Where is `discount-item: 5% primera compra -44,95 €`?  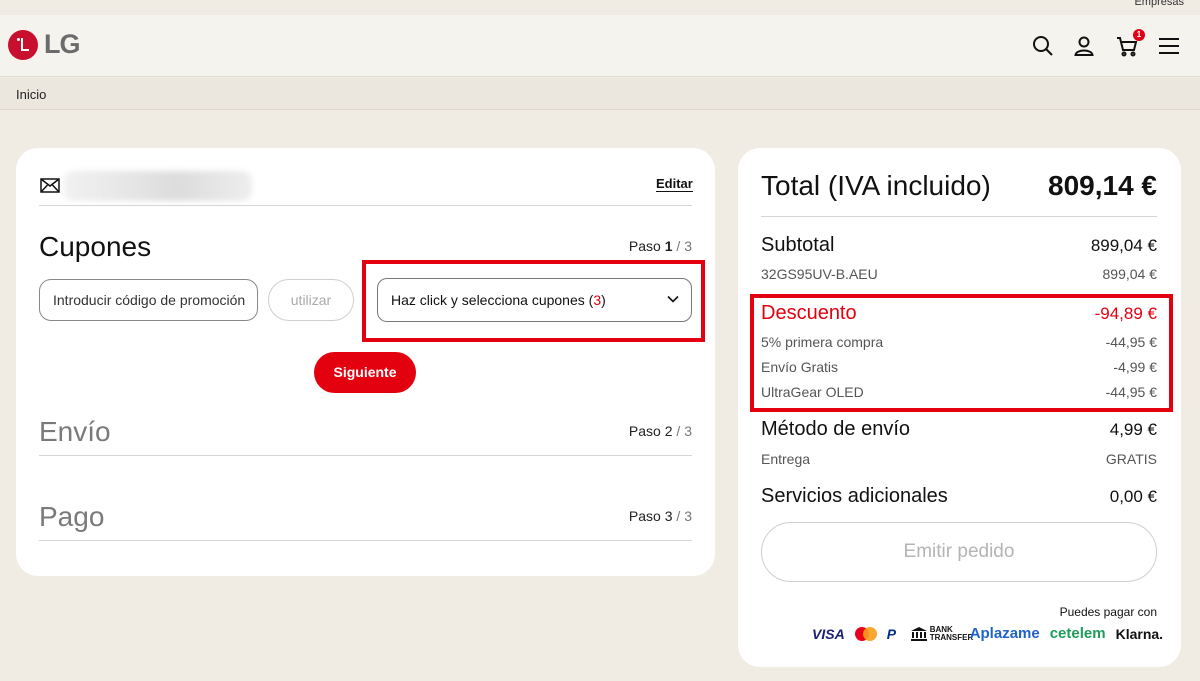
discount-item: 5% primera compra -44,95 € is located at coordinates (959, 342).